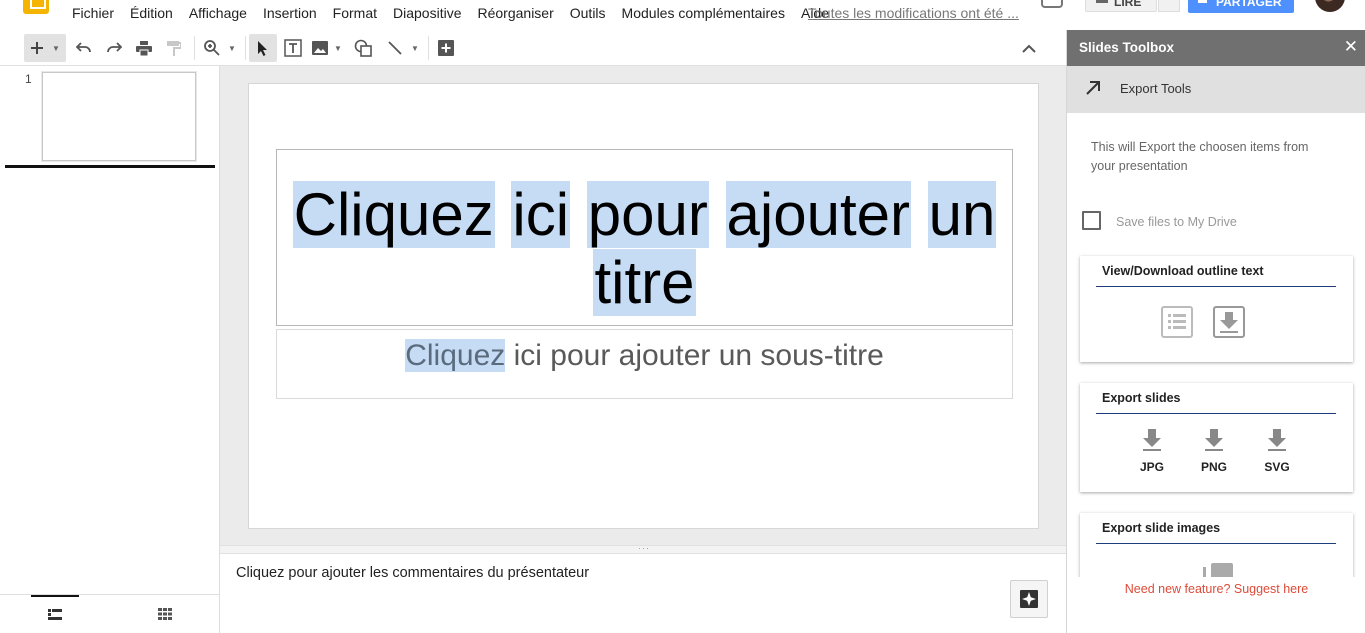 The height and width of the screenshot is (633, 1365). What do you see at coordinates (110, 349) in the screenshot?
I see `filmstrip: 1` at bounding box center [110, 349].